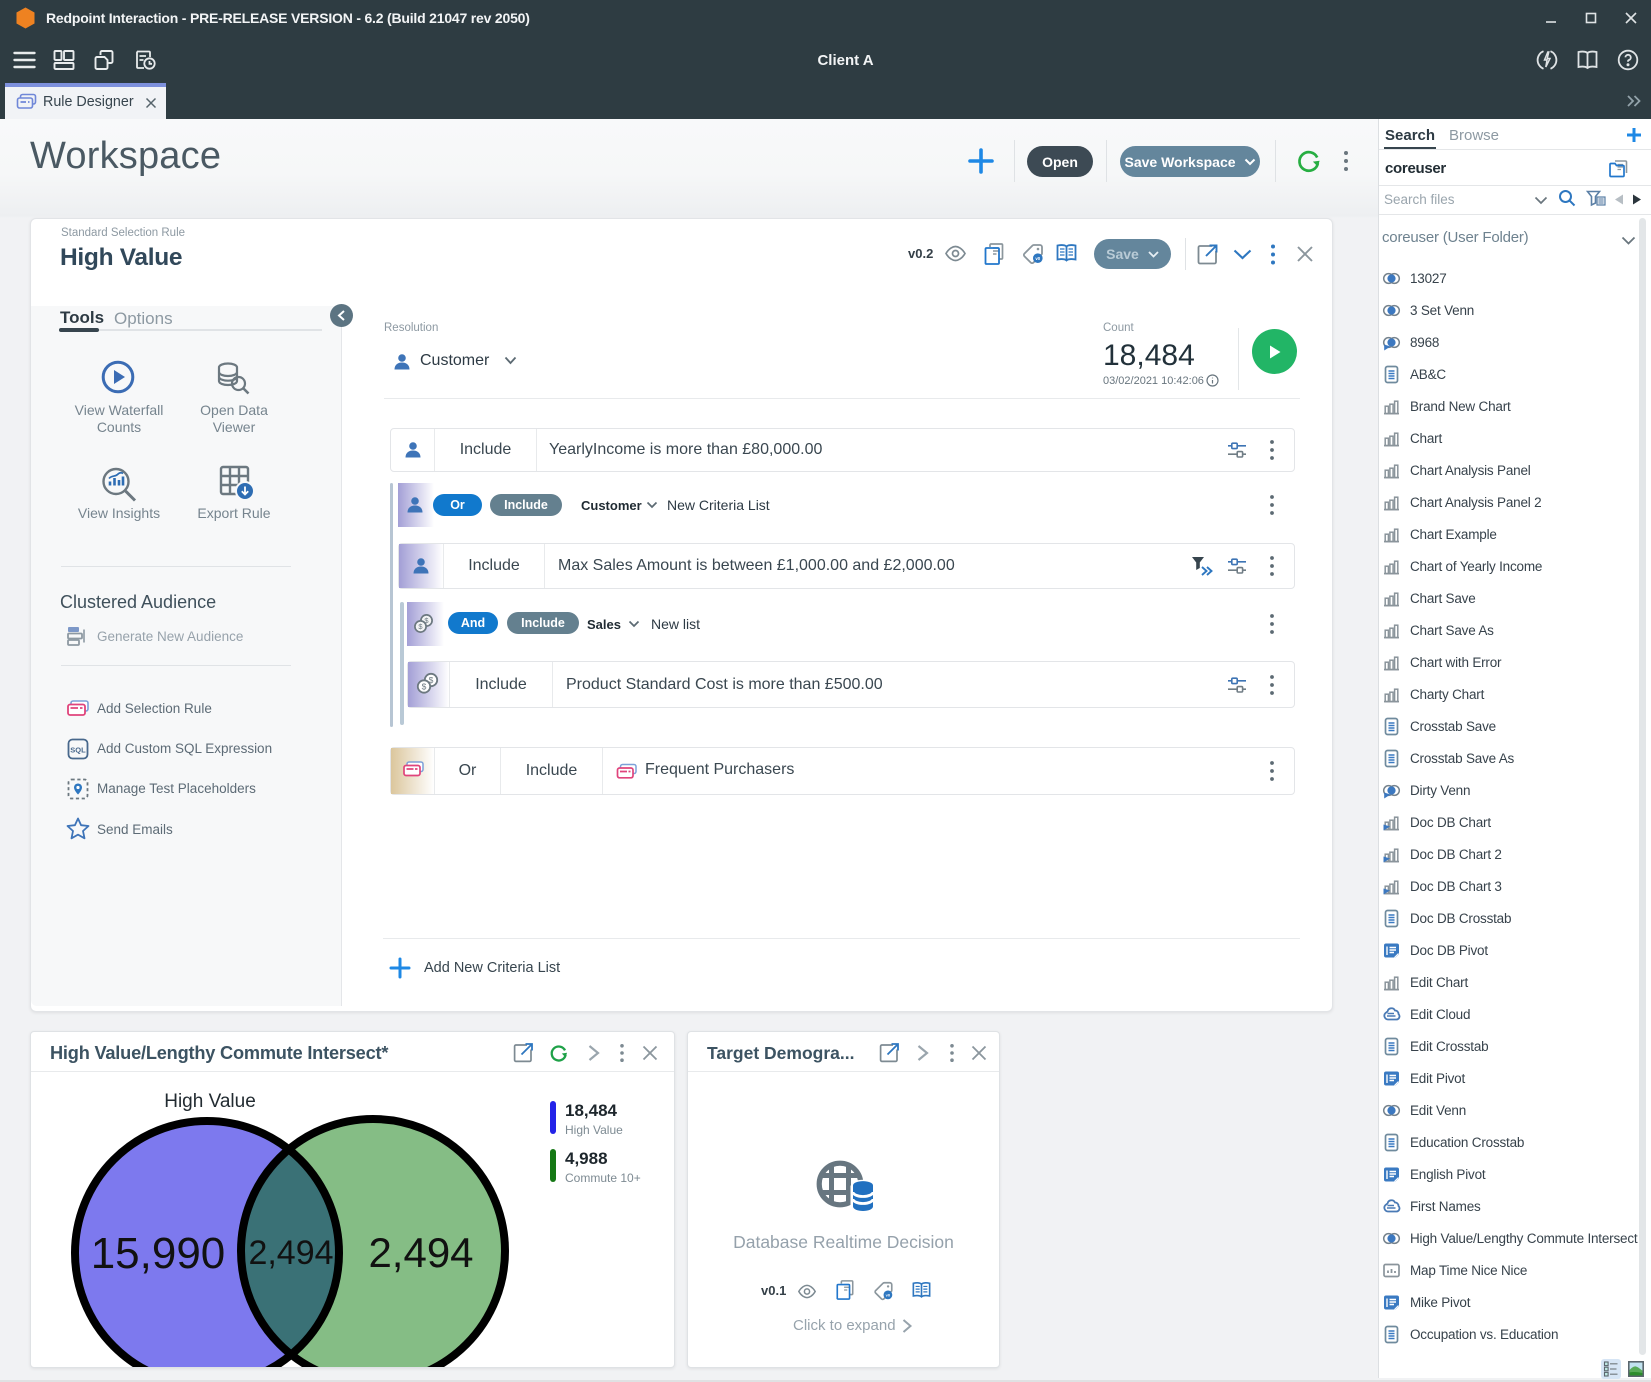 This screenshot has height=1382, width=1651. Describe the element at coordinates (158, 1253) in the screenshot. I see `svg-text: 15,990` at that location.